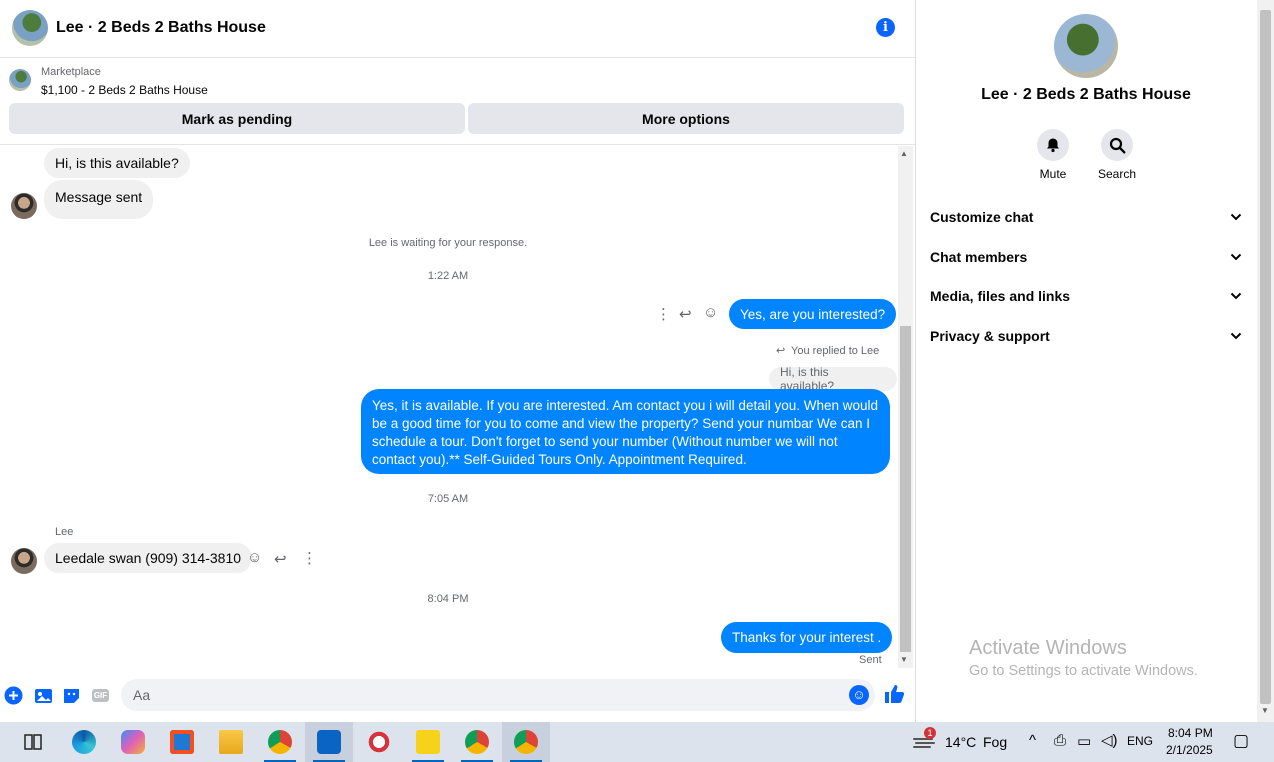  Describe the element at coordinates (982, 217) in the screenshot. I see `section-label: Customize chat` at that location.